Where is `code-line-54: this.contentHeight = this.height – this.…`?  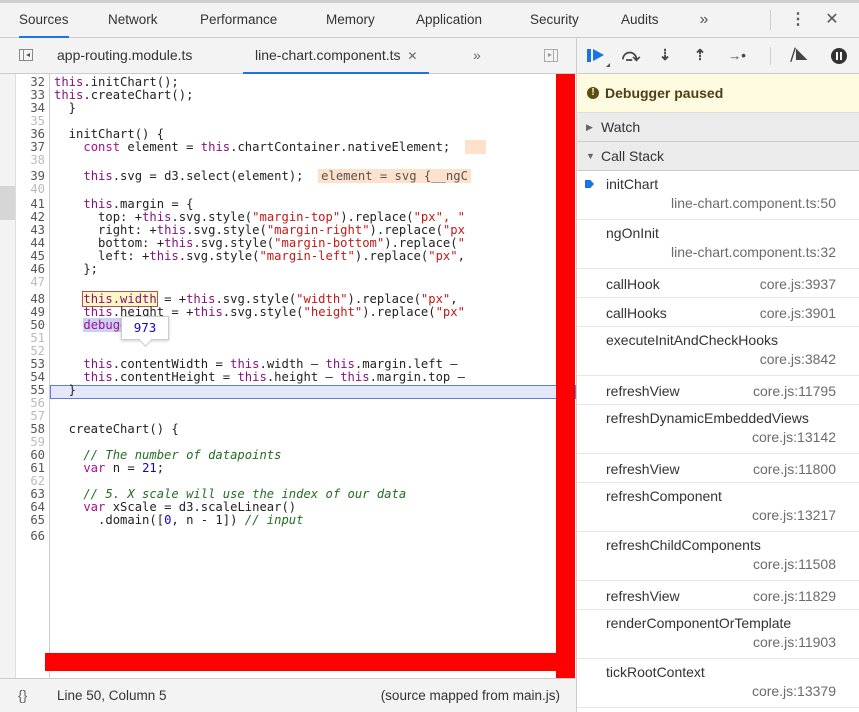 code-line-54: this.contentHeight = this.height – this.… is located at coordinates (278, 377).